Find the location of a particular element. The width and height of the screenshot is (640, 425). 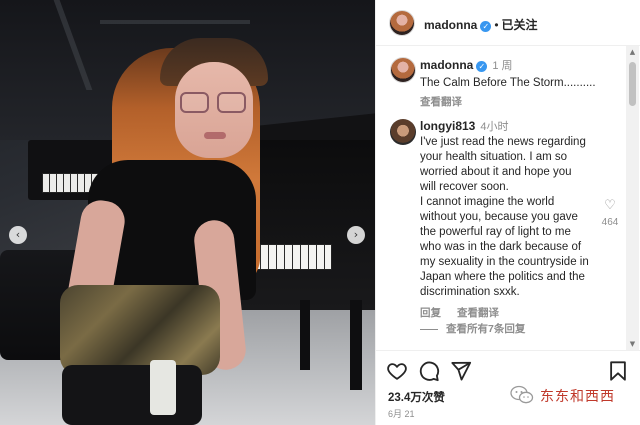

comment-reply-link: 回复 is located at coordinates (430, 313).